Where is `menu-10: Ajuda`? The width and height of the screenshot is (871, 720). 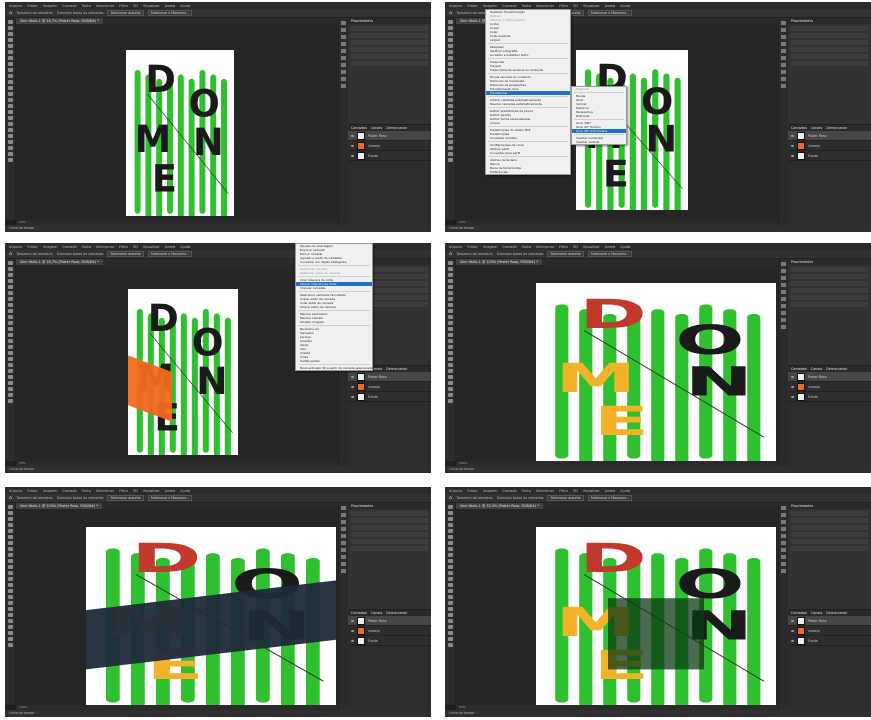 menu-10: Ajuda is located at coordinates (185, 247).